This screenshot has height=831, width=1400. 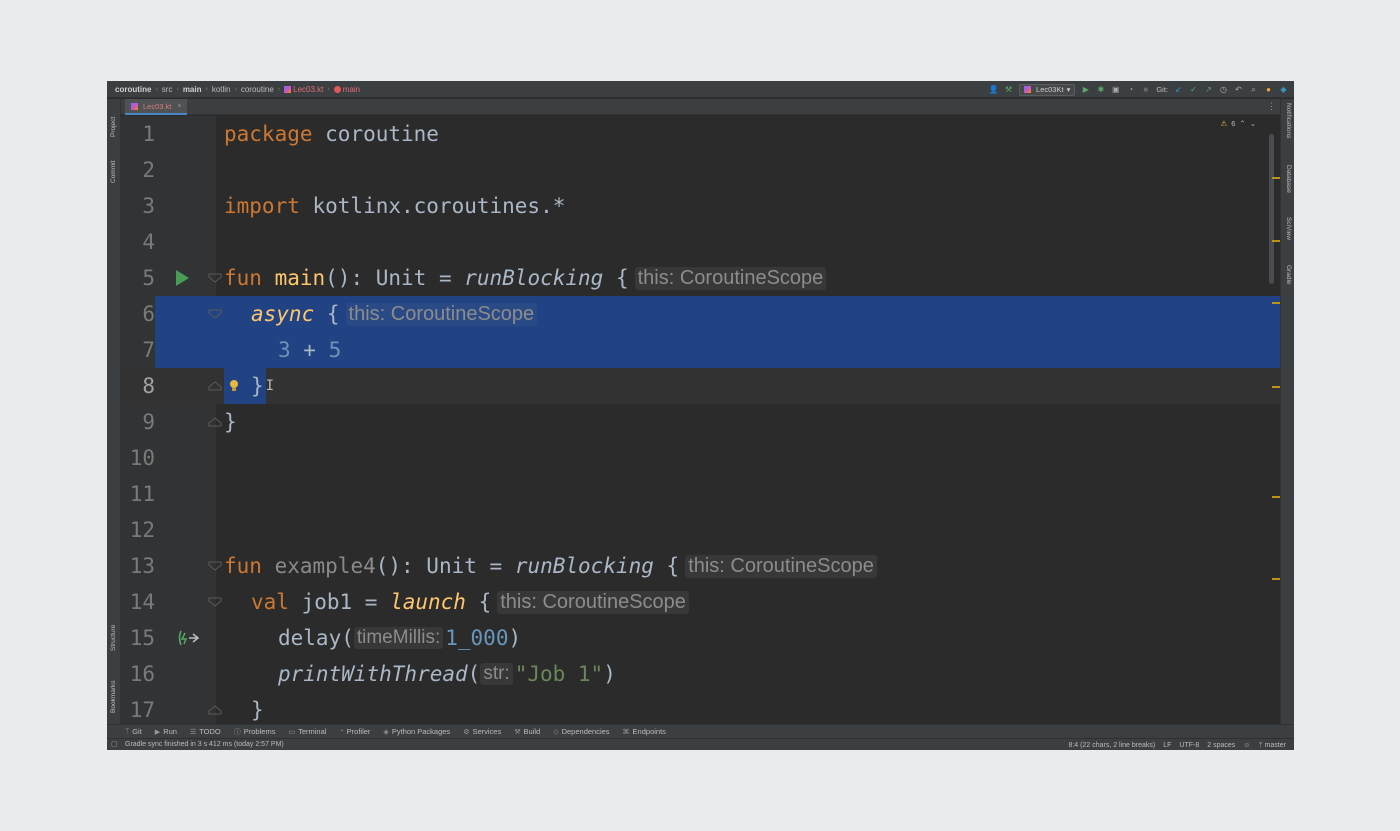 What do you see at coordinates (700, 134) in the screenshot?
I see `code-line: 1 package coroutine` at bounding box center [700, 134].